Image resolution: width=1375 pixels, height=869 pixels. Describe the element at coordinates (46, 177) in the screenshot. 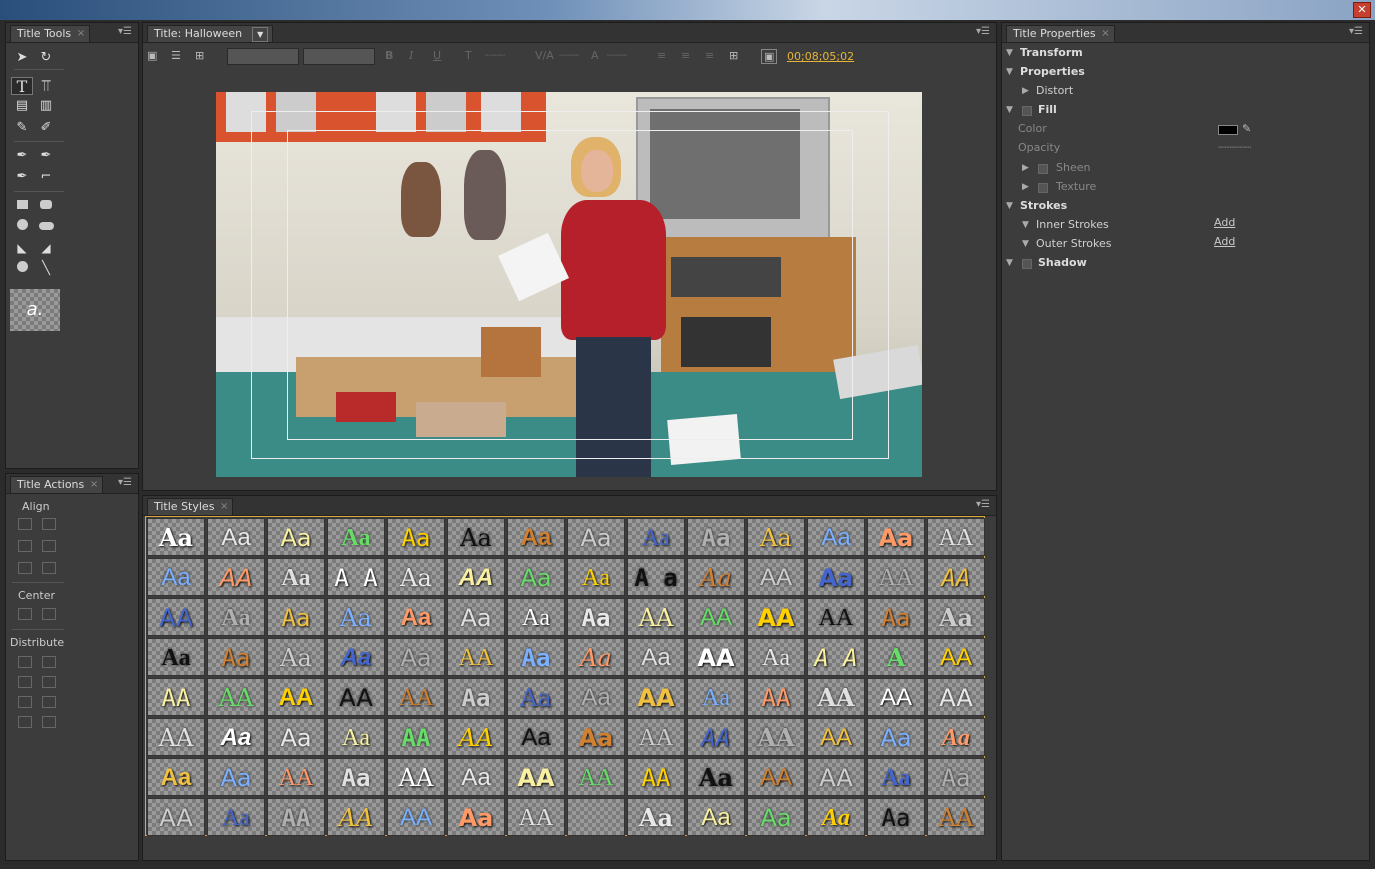

I see `convert-anchor-icon: ⌐` at that location.